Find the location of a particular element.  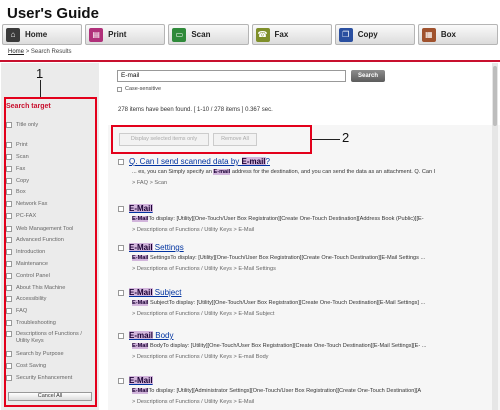

print-icon: ▤ is located at coordinates (96, 34).